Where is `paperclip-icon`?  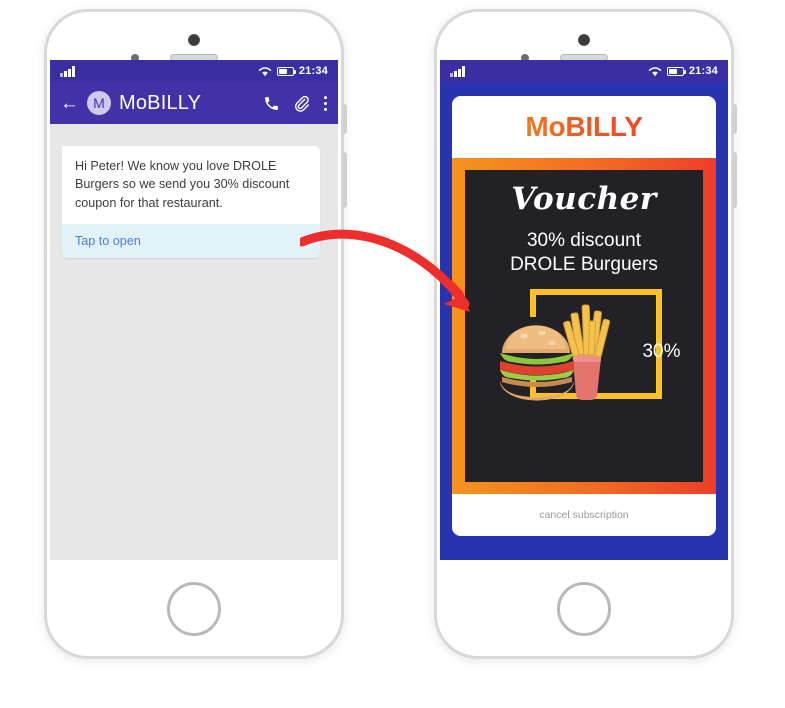 paperclip-icon is located at coordinates (301, 103).